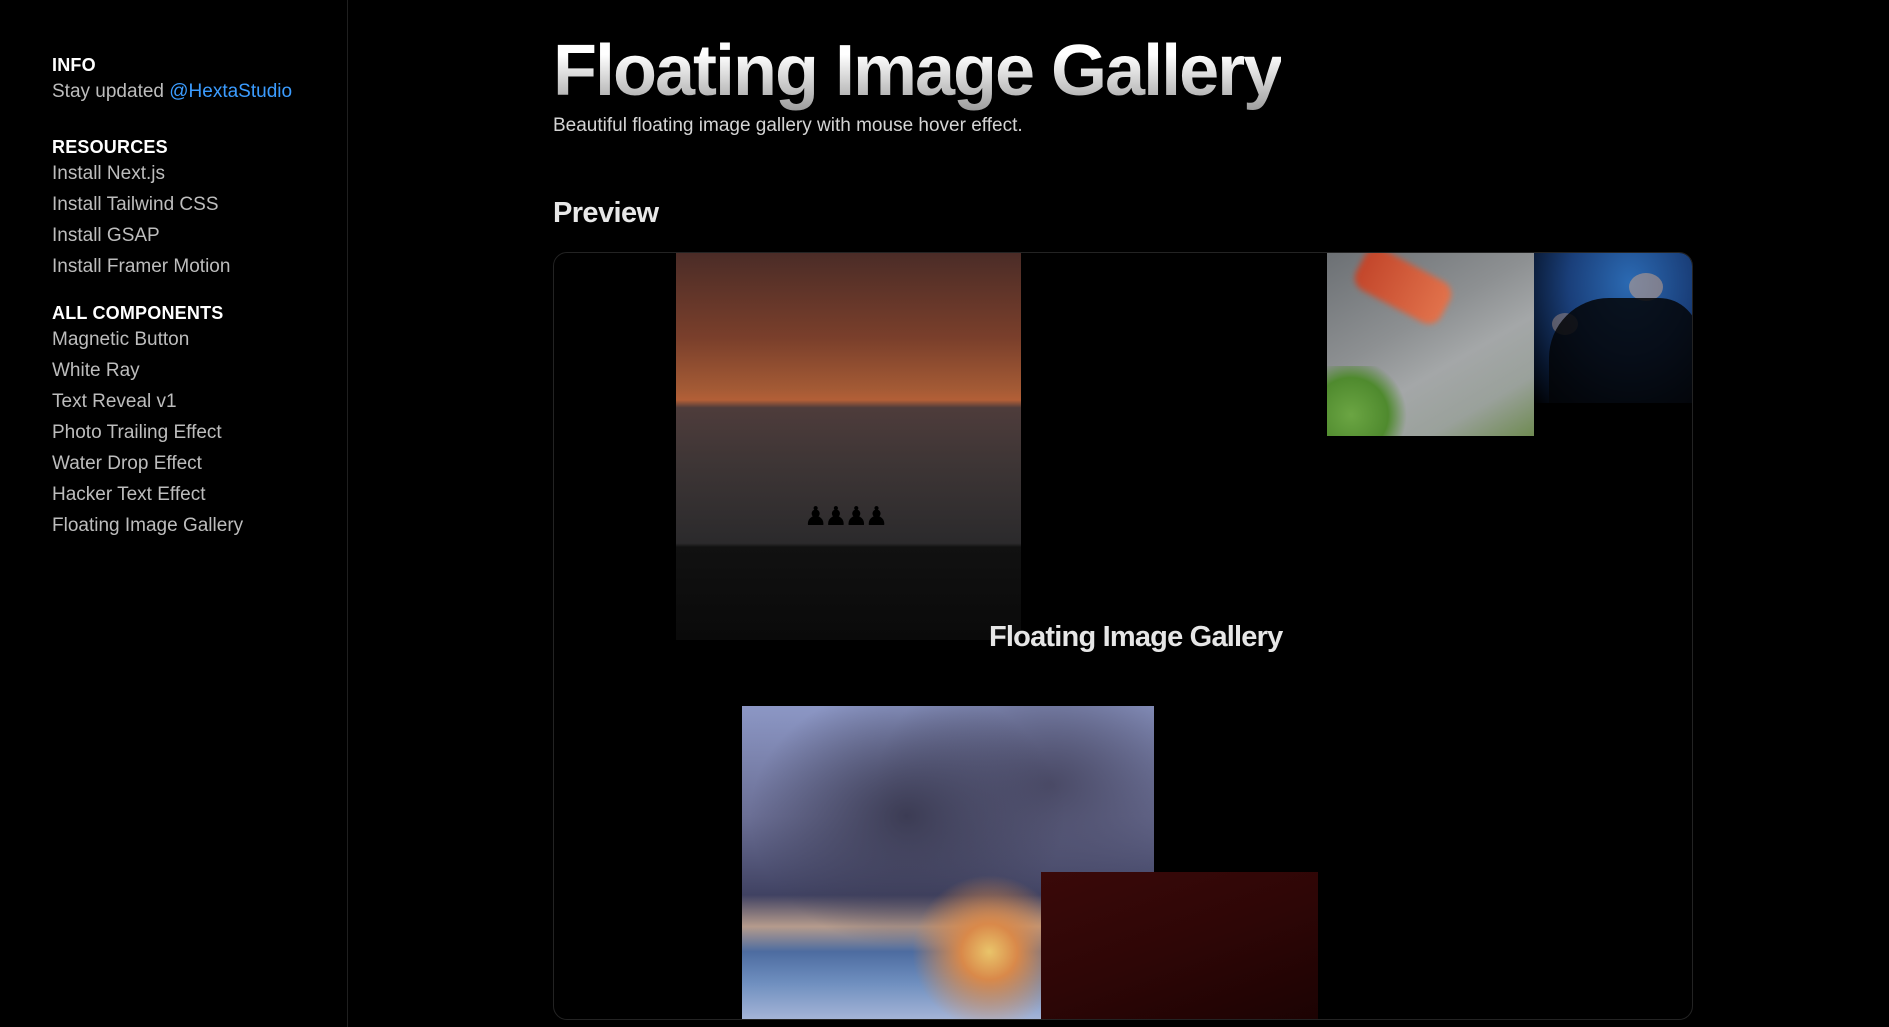  What do you see at coordinates (74, 65) in the screenshot?
I see `info-heading: INFO` at bounding box center [74, 65].